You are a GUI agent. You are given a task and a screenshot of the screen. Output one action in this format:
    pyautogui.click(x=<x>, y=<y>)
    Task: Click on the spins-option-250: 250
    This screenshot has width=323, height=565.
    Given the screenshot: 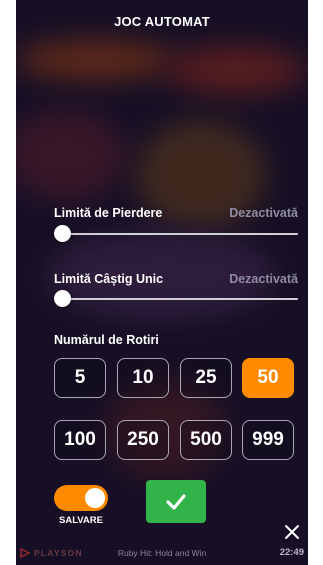 What is the action you would take?
    pyautogui.click(x=143, y=440)
    